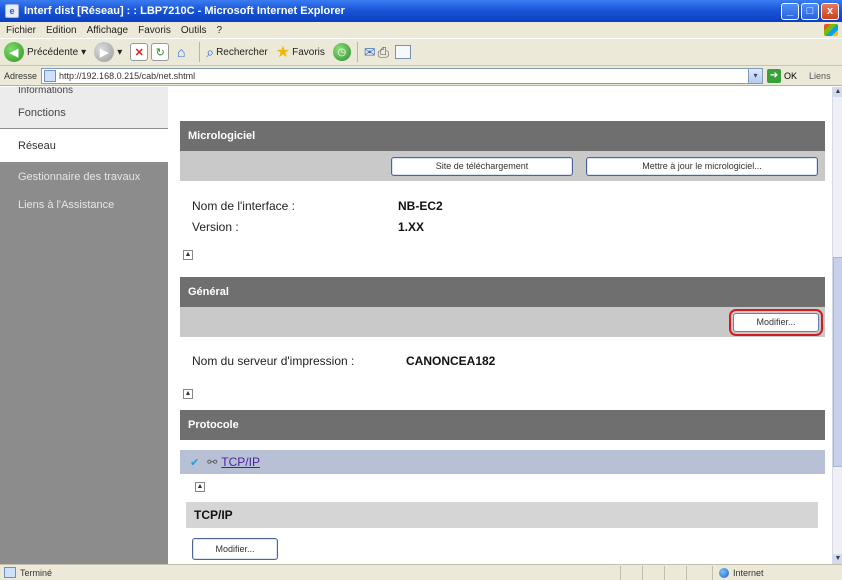 Image resolution: width=842 pixels, height=580 pixels. I want to click on checkmark-icon: ✔, so click(195, 462).